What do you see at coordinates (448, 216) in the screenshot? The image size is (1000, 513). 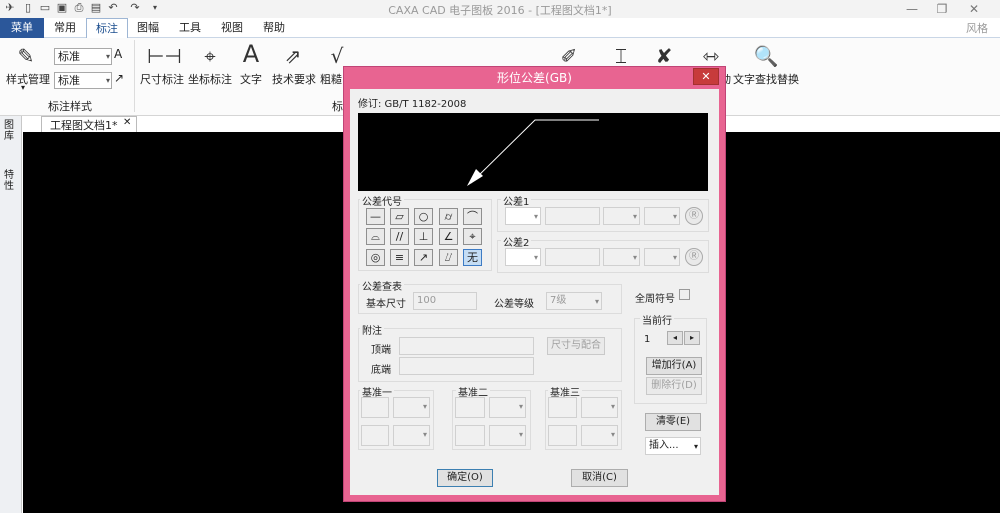 I see `cylindricity-symbol-button: ⌭` at bounding box center [448, 216].